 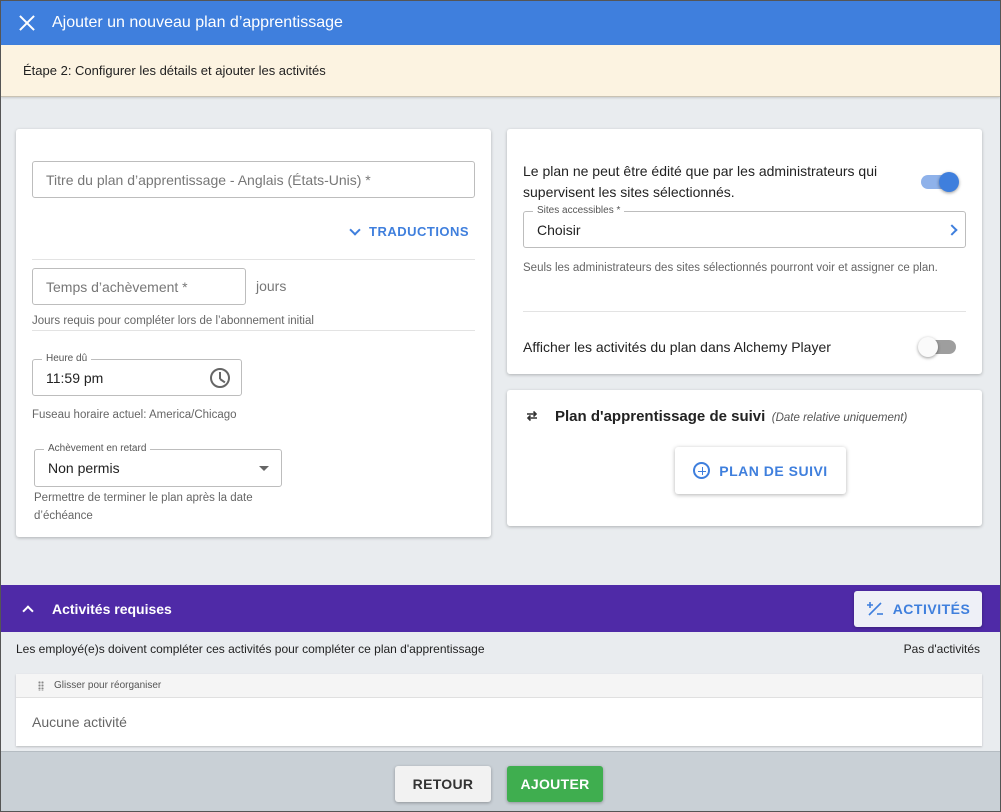 I want to click on completion-time-input: Temps d’achèvement *, so click(x=139, y=286).